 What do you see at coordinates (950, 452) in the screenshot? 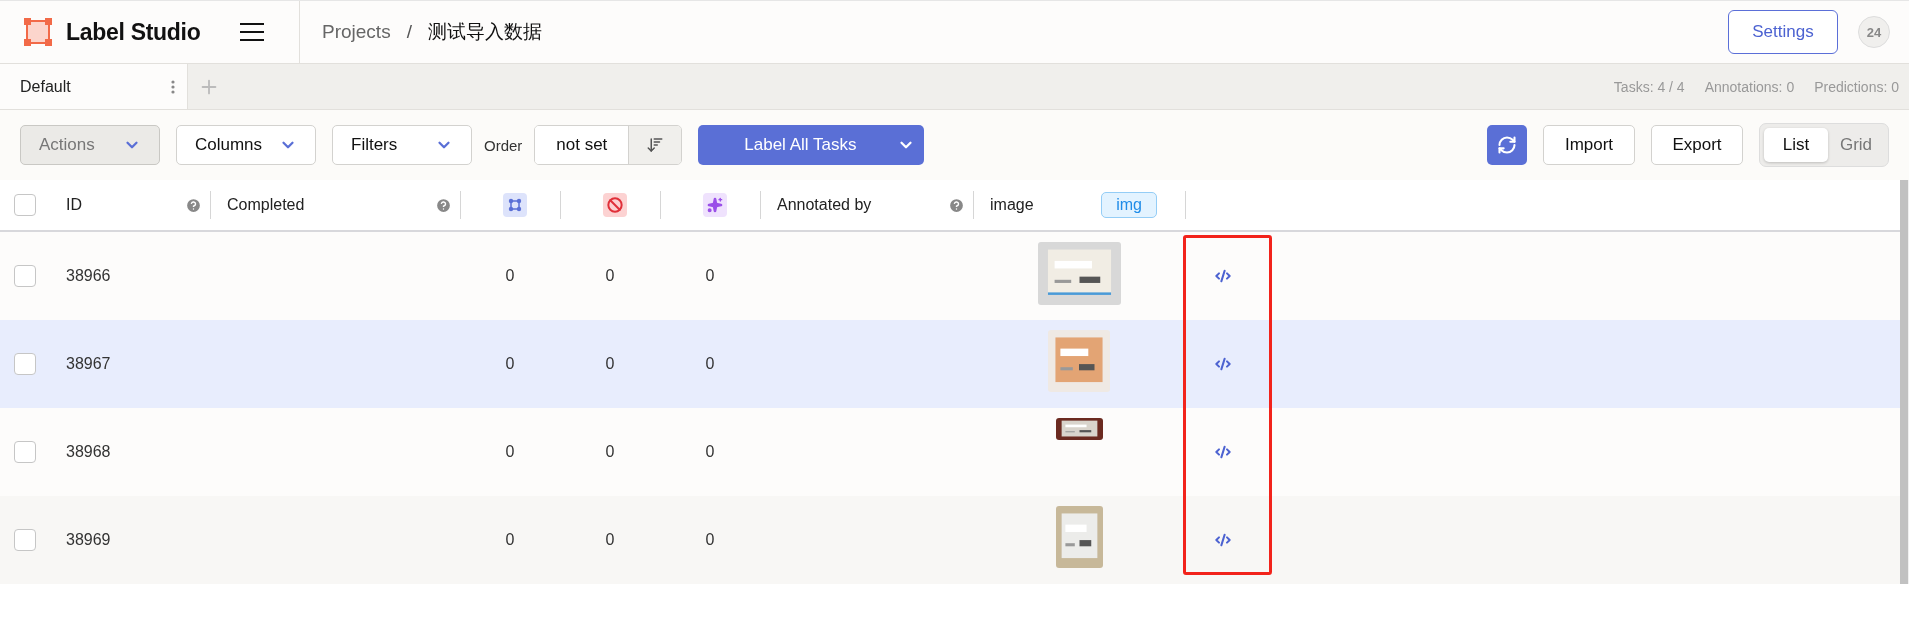
I see `table-row: 38968 0 0 0` at bounding box center [950, 452].